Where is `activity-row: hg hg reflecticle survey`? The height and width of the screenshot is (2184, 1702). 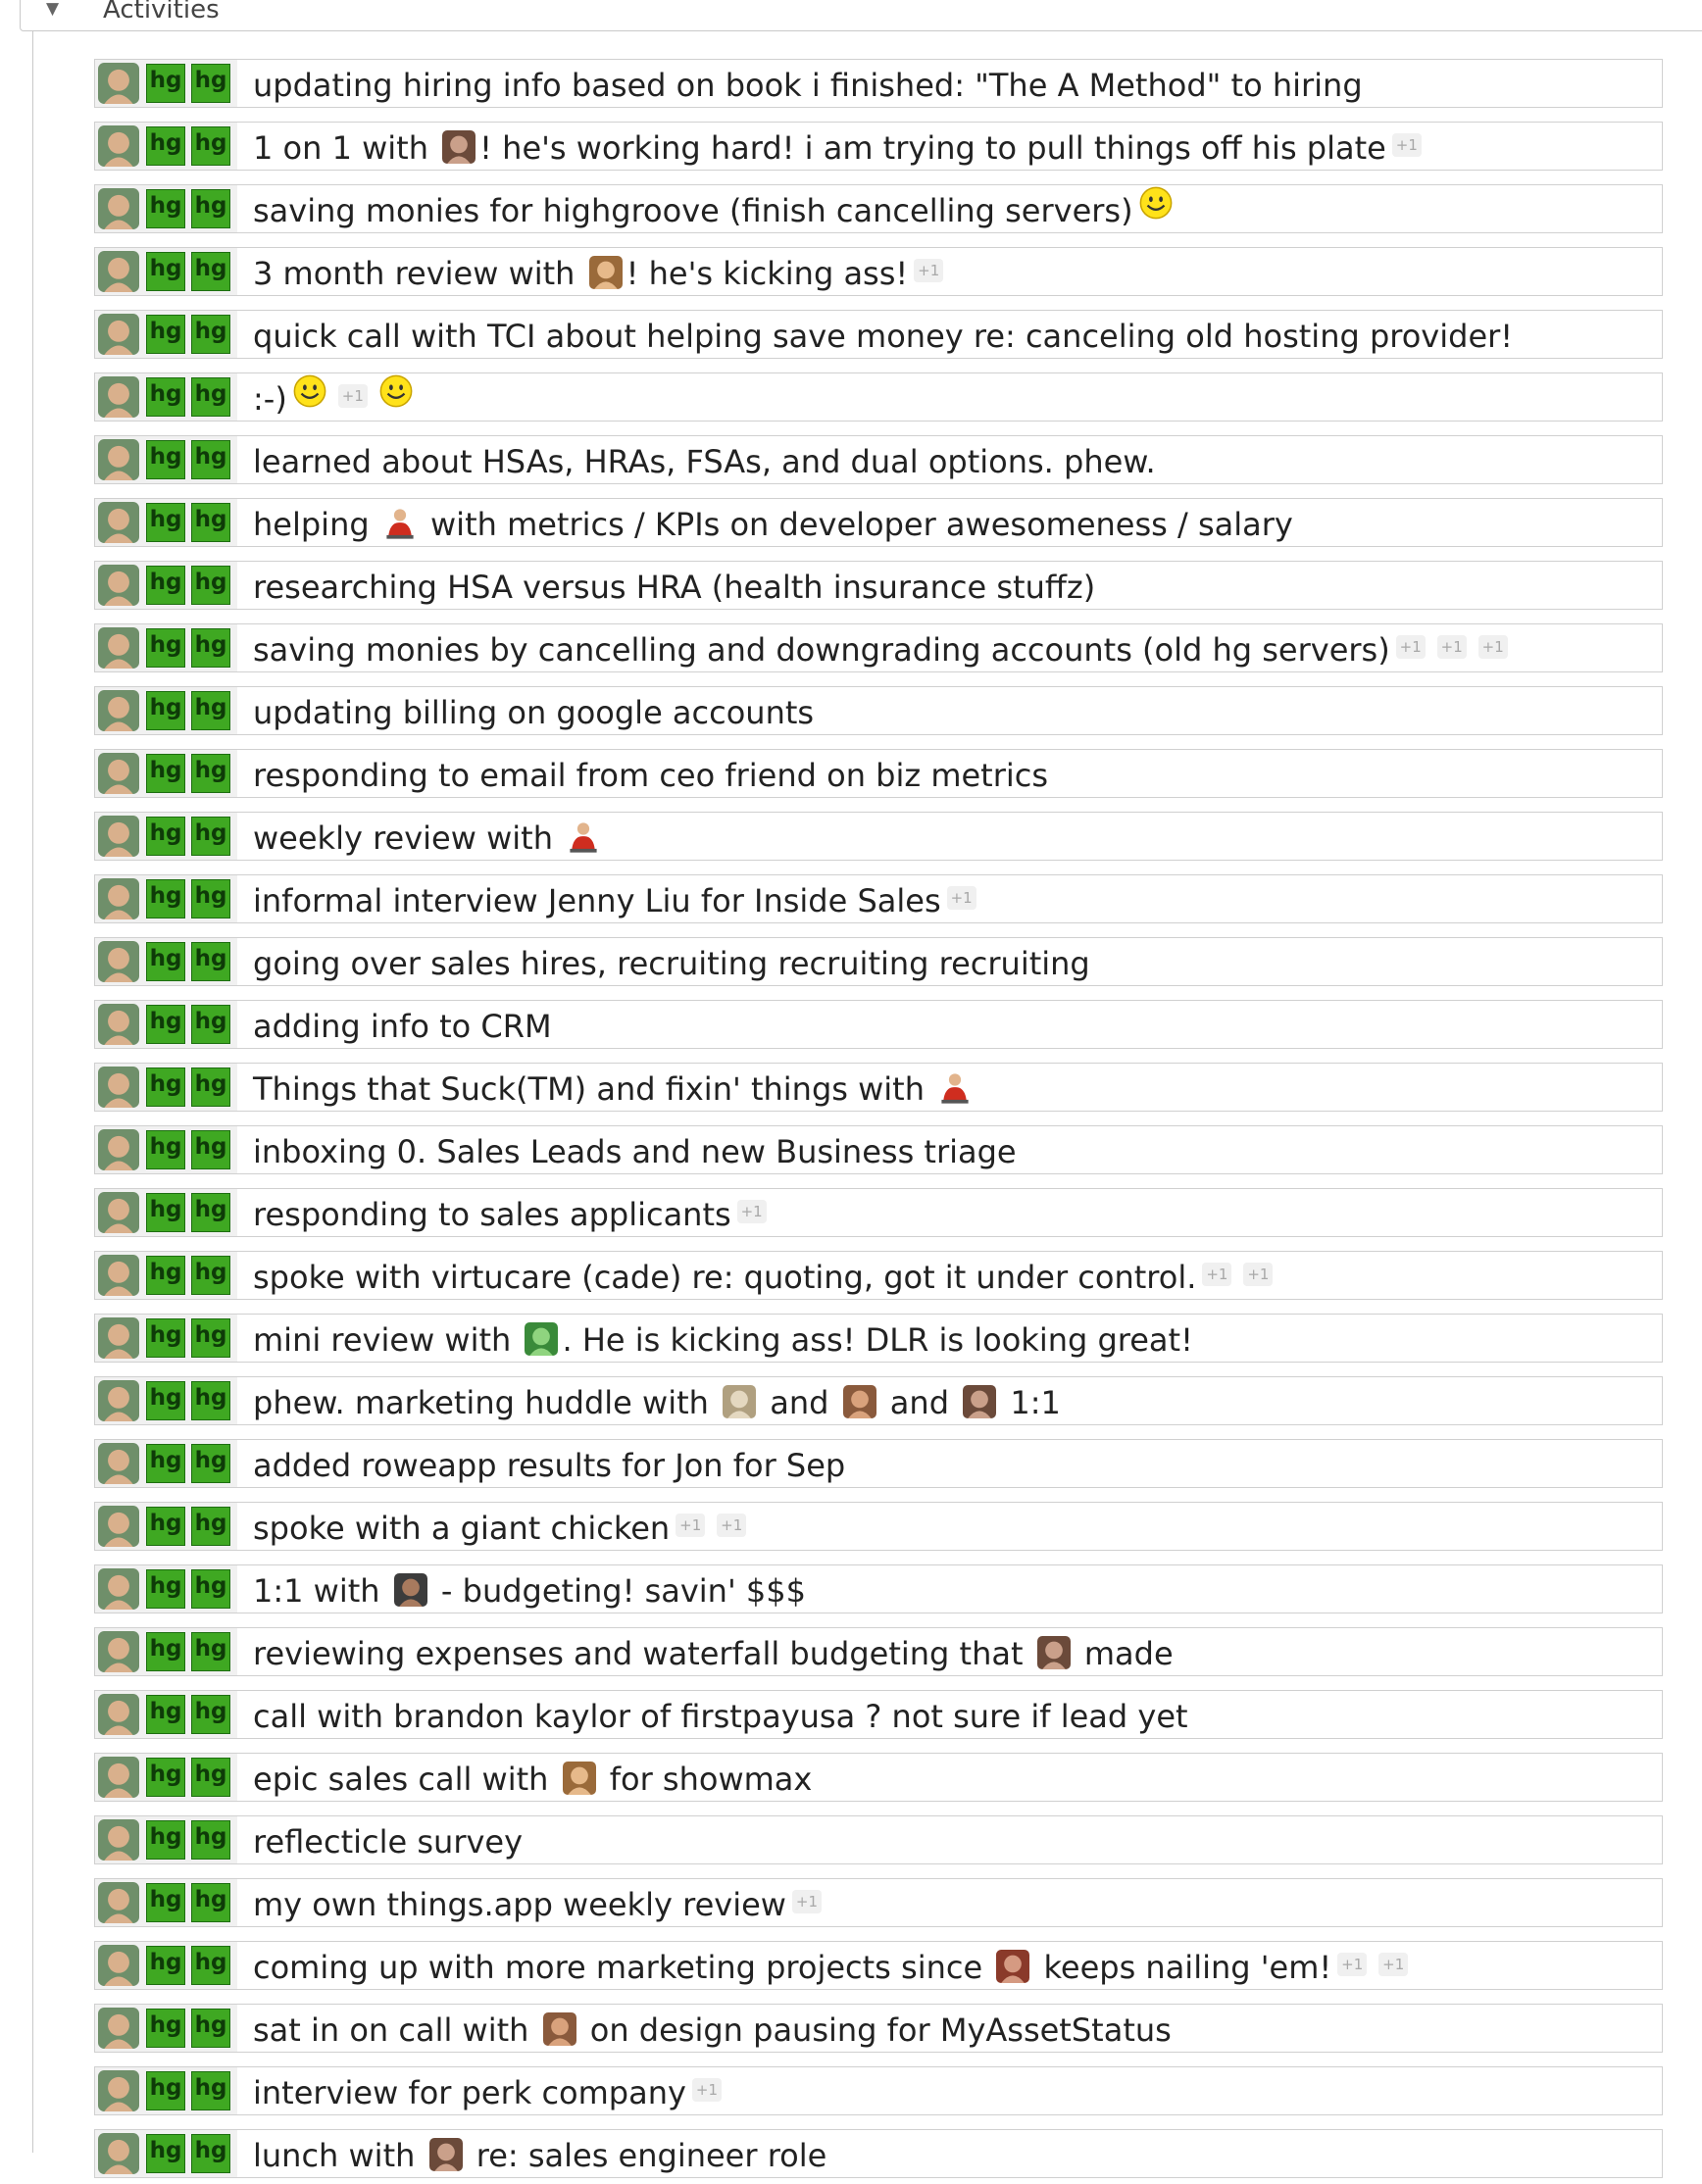
activity-row: hg hg reflecticle survey is located at coordinates (878, 1839).